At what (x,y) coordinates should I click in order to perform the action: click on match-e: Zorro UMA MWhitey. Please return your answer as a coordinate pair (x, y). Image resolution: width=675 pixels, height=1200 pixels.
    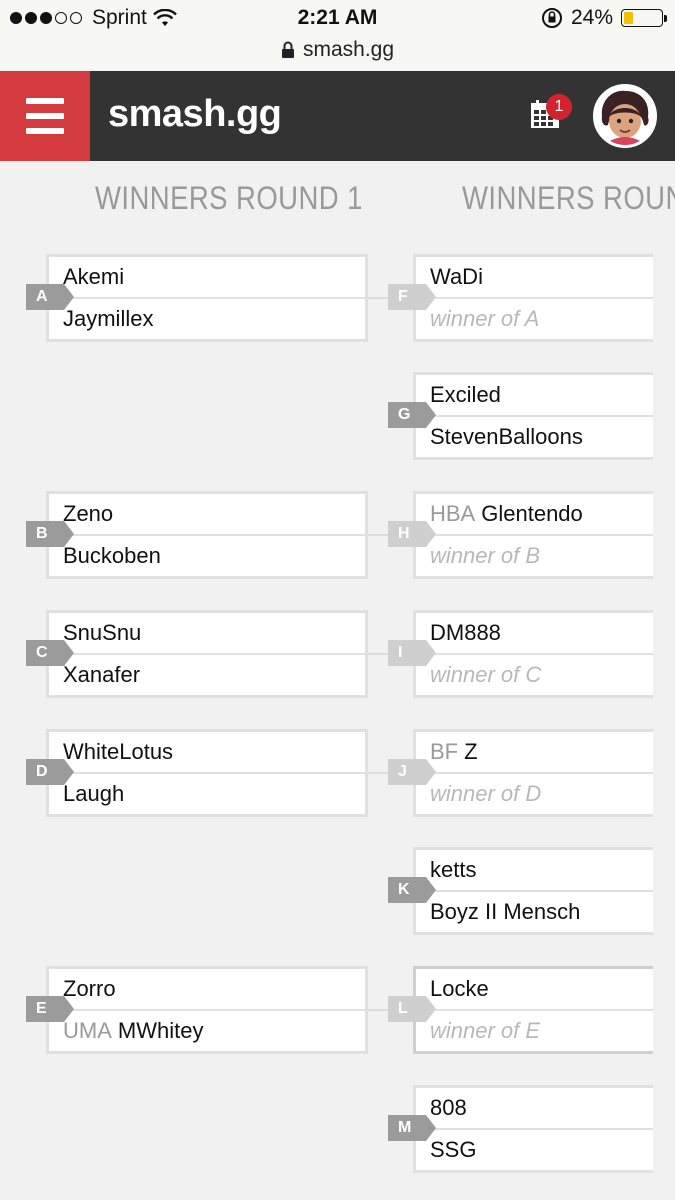
    Looking at the image, I should click on (207, 1010).